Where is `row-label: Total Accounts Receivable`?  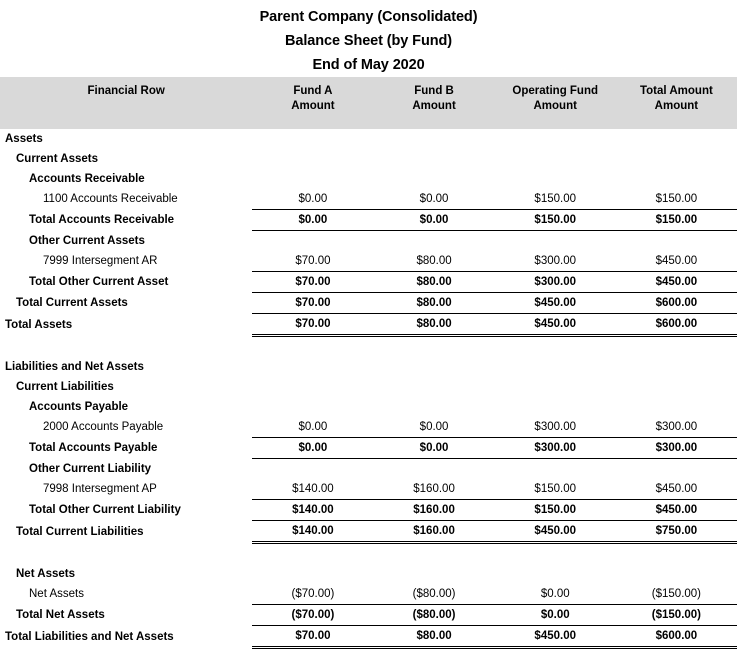 row-label: Total Accounts Receivable is located at coordinates (102, 220).